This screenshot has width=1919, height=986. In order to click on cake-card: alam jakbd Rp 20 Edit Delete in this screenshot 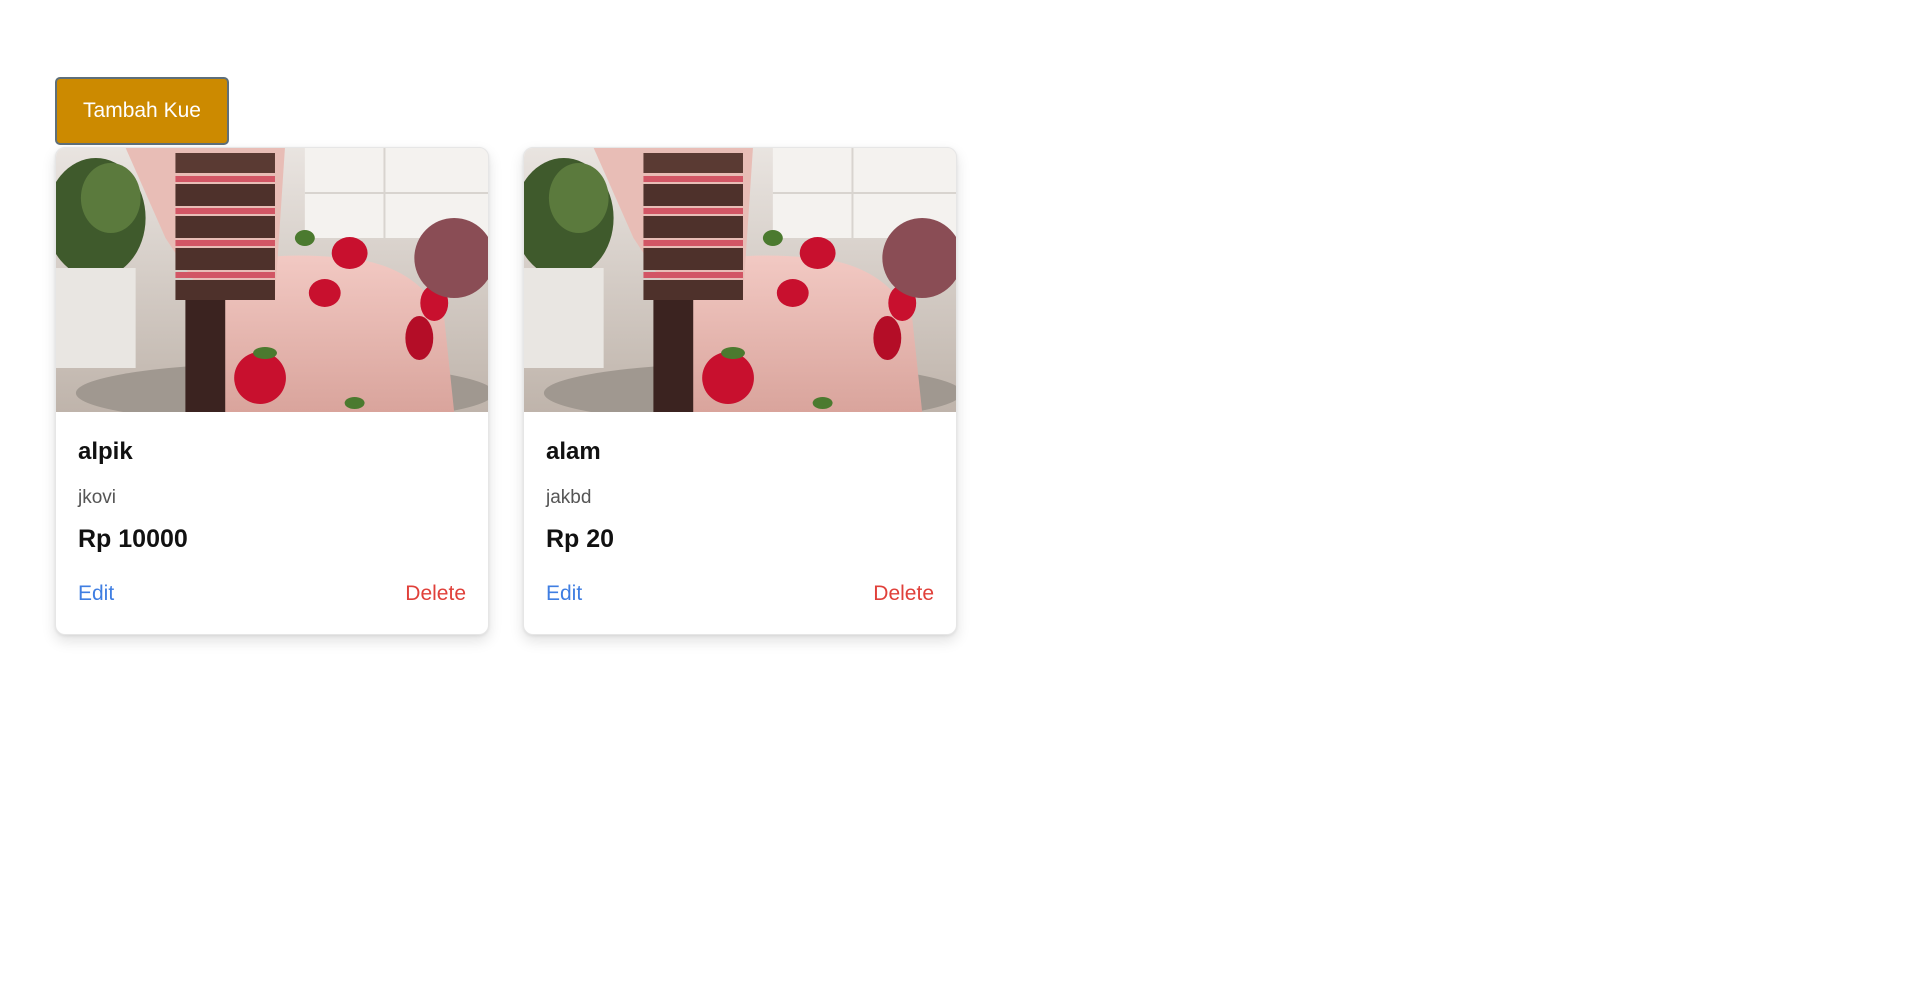, I will do `click(740, 391)`.